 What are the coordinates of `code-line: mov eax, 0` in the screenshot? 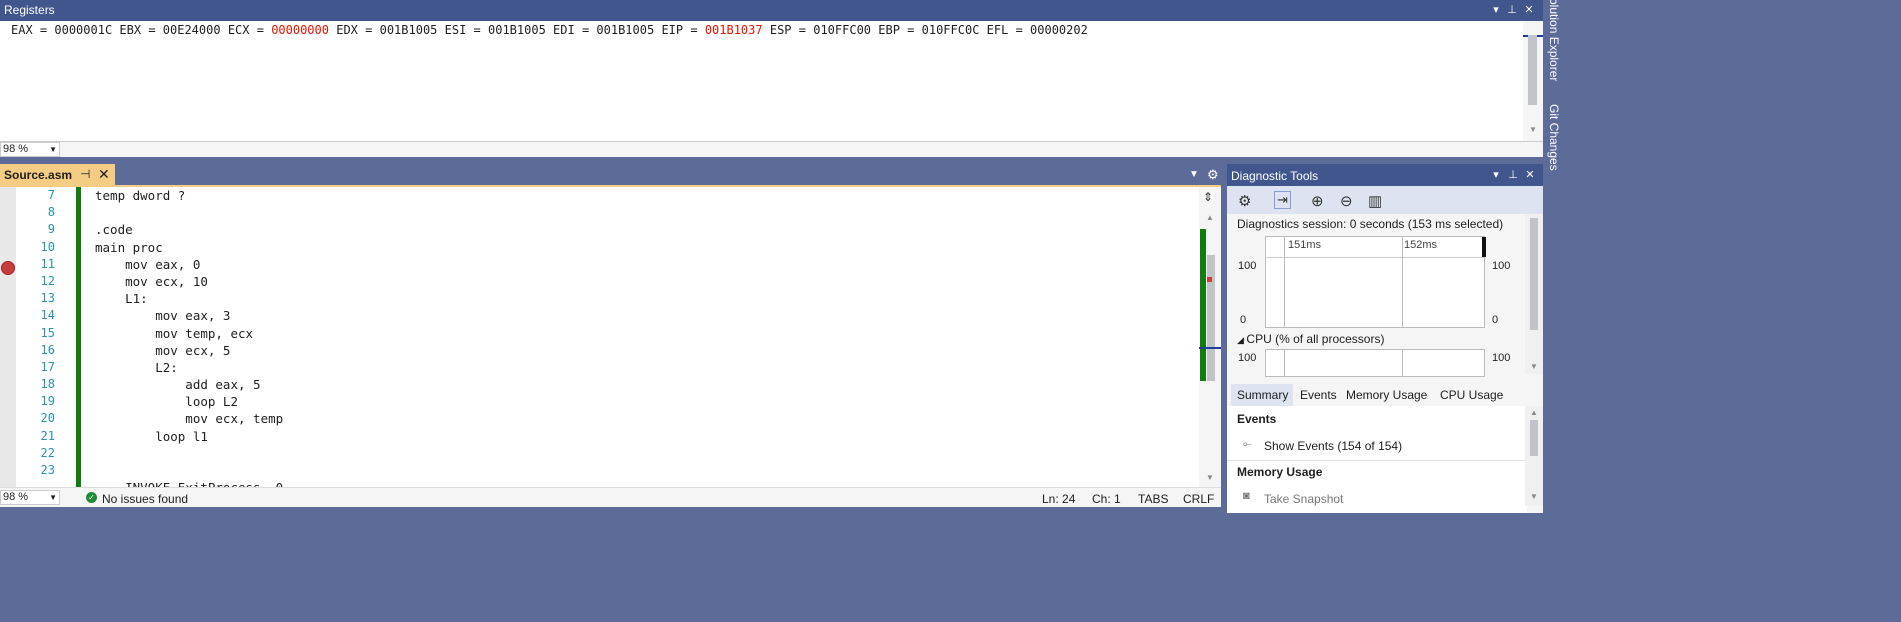 It's located at (189, 264).